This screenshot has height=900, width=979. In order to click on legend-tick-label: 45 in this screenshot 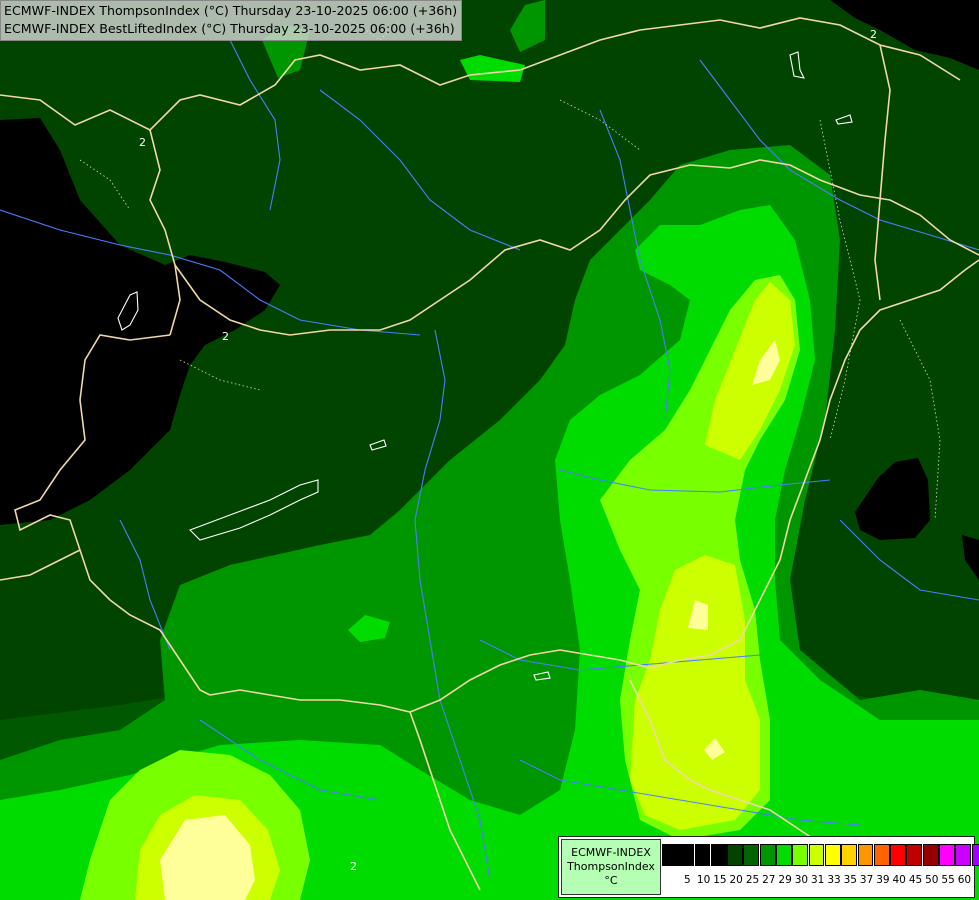, I will do `click(915, 880)`.